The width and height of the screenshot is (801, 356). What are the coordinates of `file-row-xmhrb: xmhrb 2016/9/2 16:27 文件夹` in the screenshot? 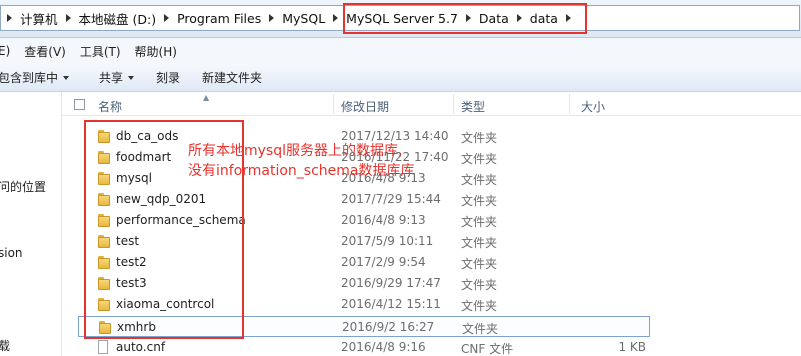 It's located at (364, 326).